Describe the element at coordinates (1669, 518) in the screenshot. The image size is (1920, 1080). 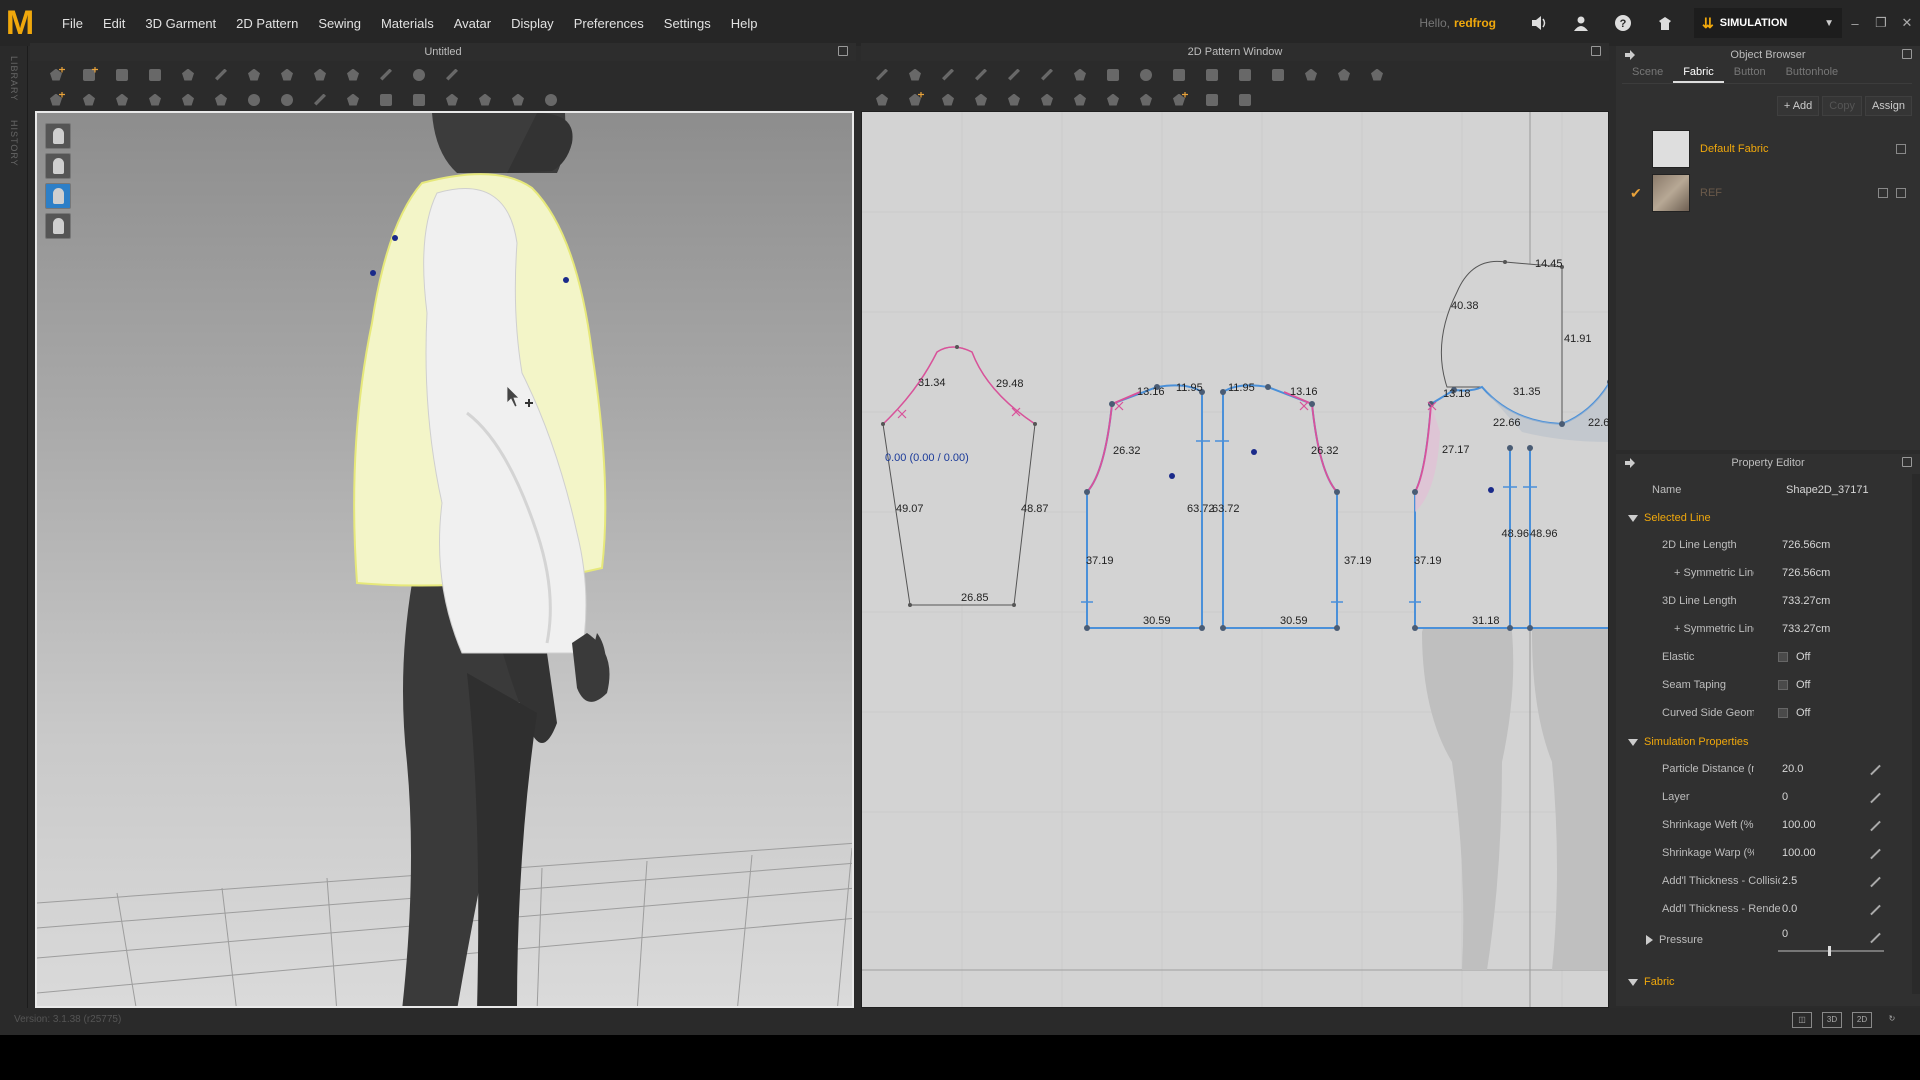
I see `section-selected-line: Selected Line` at that location.